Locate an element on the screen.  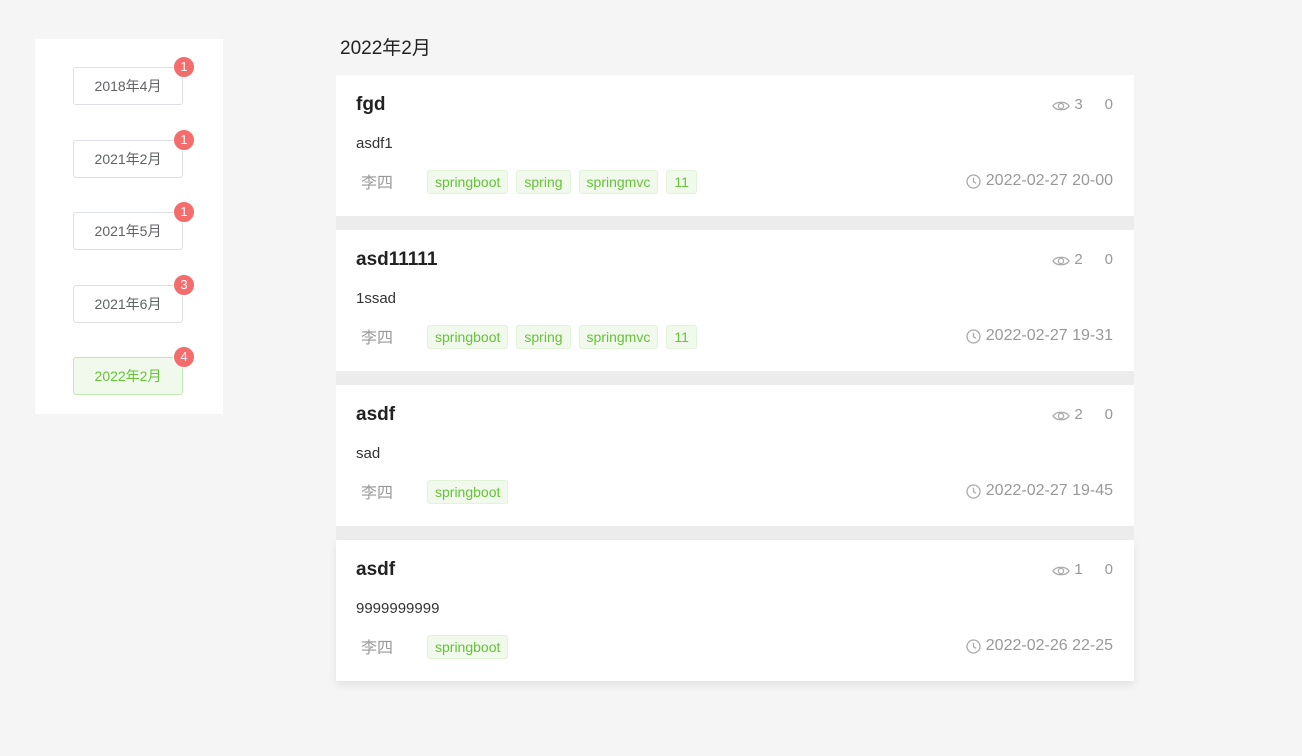
archive-month-button: 2021年2月 1 is located at coordinates (134, 153).